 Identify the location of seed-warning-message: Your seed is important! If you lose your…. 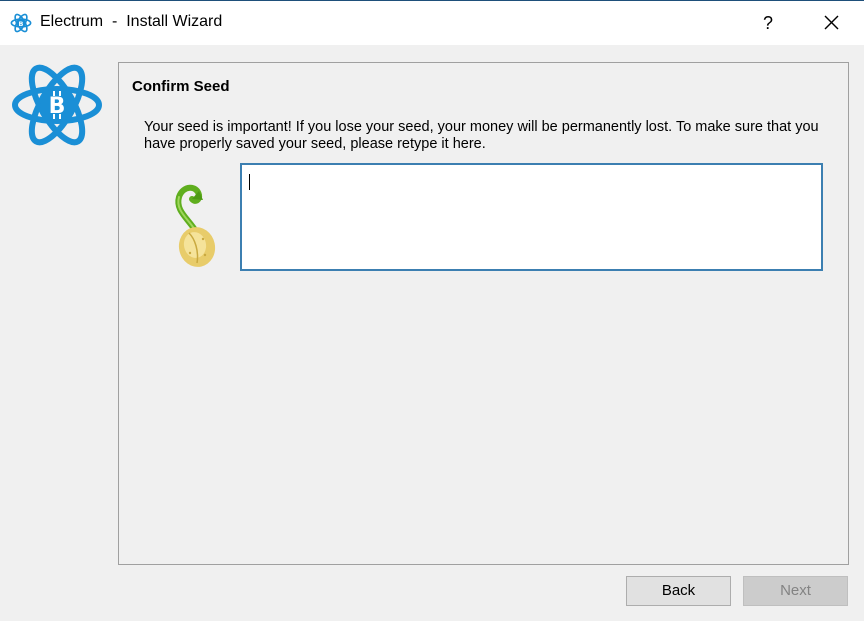
(481, 135).